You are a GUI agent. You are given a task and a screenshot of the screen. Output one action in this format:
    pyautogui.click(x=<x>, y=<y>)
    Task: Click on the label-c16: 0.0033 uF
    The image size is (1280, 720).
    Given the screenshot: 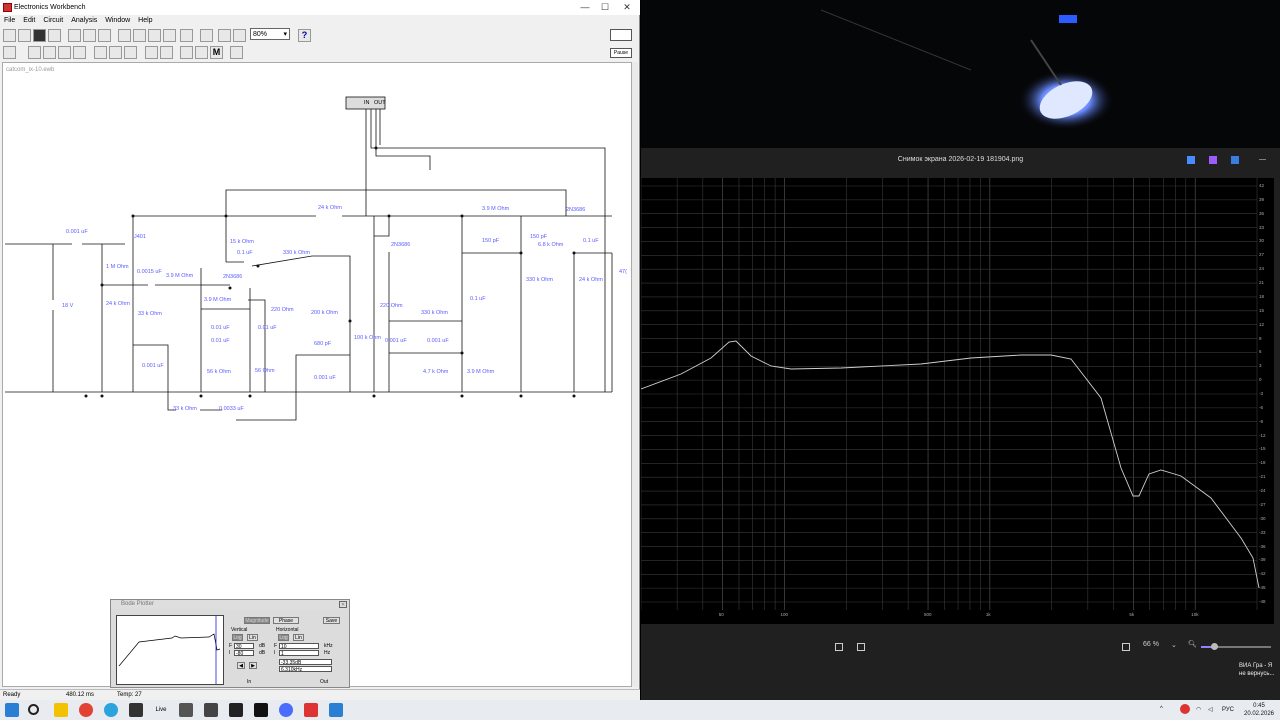 What is the action you would take?
    pyautogui.click(x=231, y=409)
    